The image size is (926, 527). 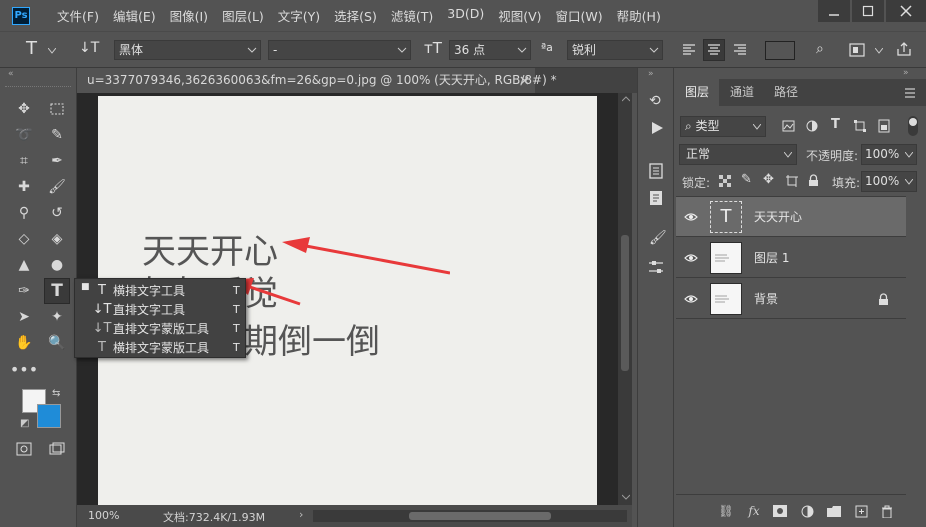 I want to click on zoom-tool-icon: 🔍, so click(x=57, y=343).